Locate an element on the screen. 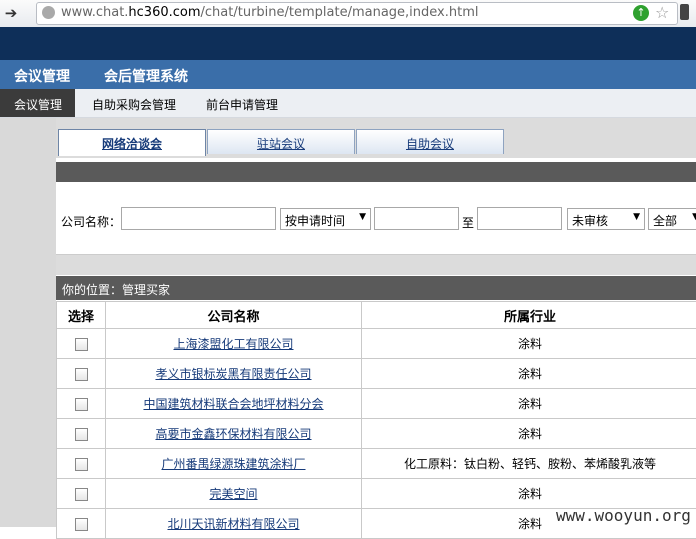 The height and width of the screenshot is (539, 696). table-row: 上海漆盟化工有限公司 涂料 is located at coordinates (376, 344).